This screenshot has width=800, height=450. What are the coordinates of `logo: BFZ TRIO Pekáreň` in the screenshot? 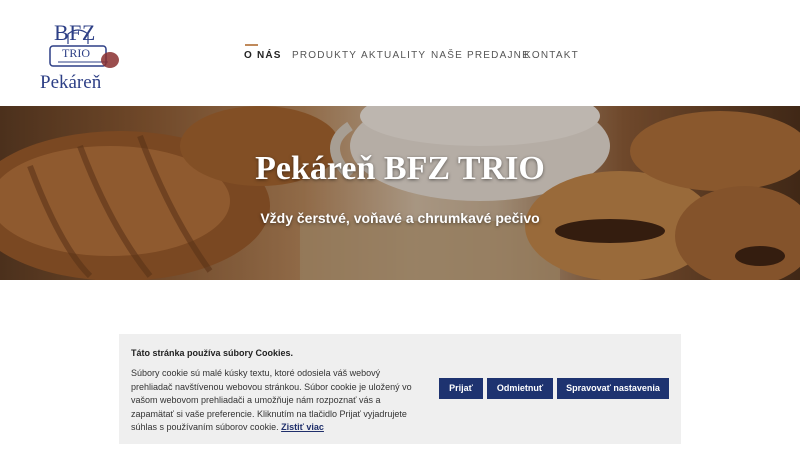 It's located at (83, 56).